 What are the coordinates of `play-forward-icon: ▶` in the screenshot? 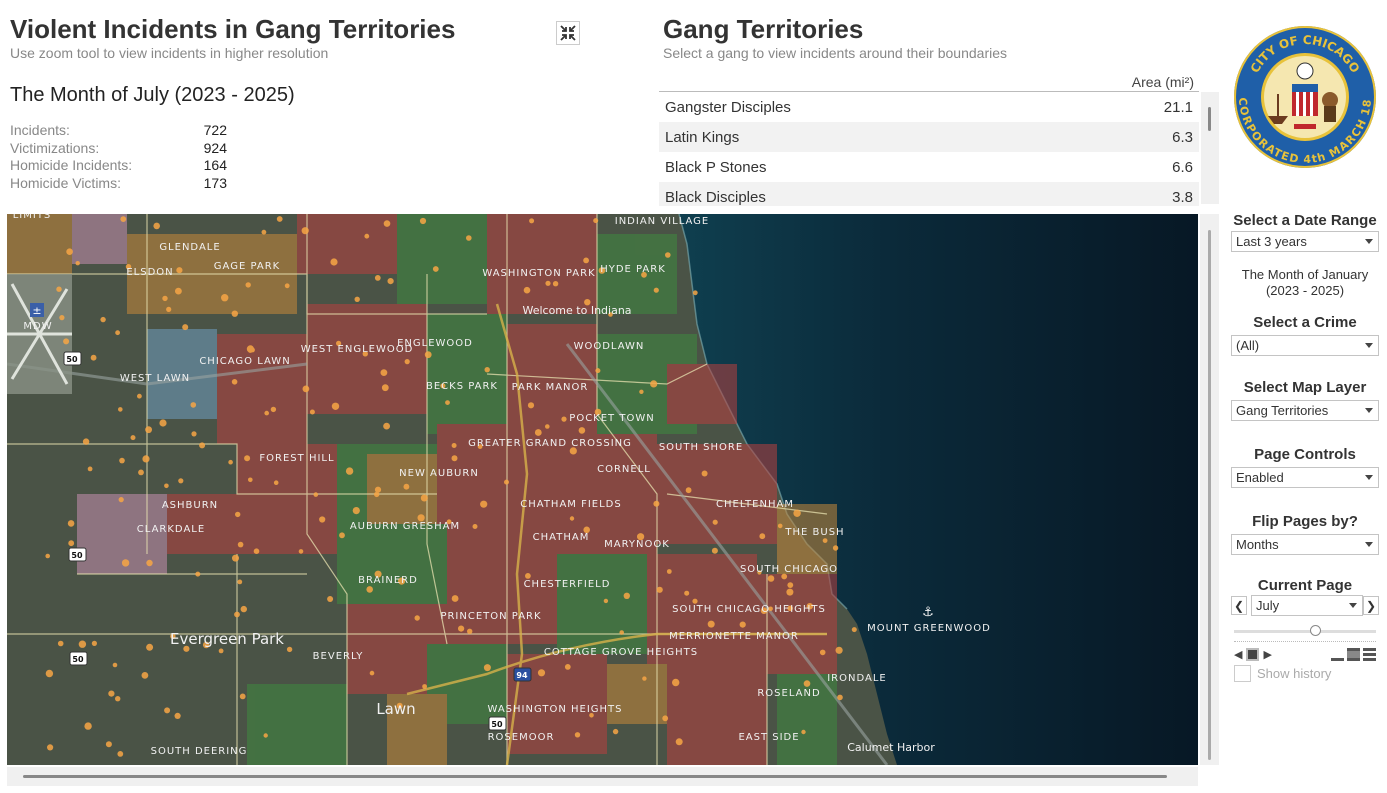 It's located at (1267, 654).